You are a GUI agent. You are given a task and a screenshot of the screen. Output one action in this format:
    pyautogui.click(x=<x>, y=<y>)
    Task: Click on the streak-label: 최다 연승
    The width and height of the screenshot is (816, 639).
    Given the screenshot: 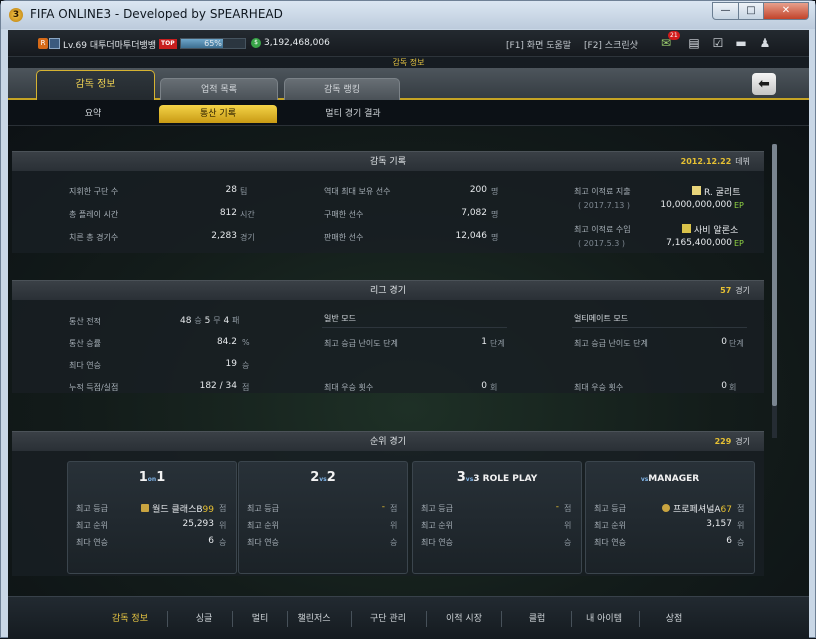 What is the action you would take?
    pyautogui.click(x=437, y=542)
    